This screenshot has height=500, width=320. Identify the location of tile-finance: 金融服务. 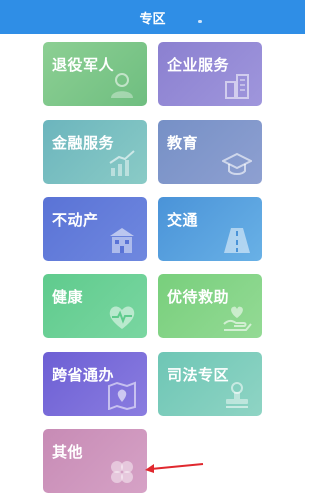
(95, 152).